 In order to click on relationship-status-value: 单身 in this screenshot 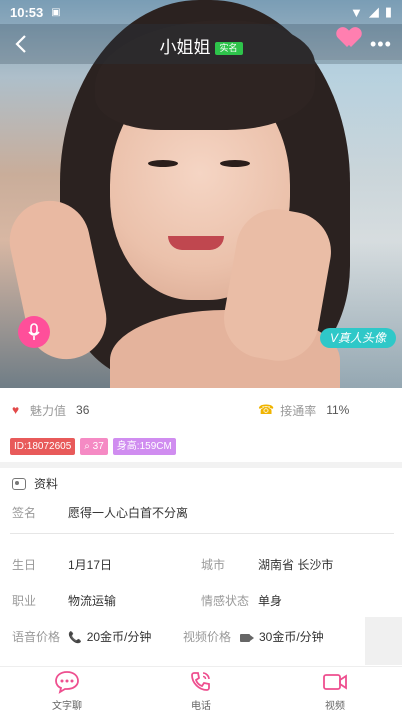, I will do `click(270, 601)`.